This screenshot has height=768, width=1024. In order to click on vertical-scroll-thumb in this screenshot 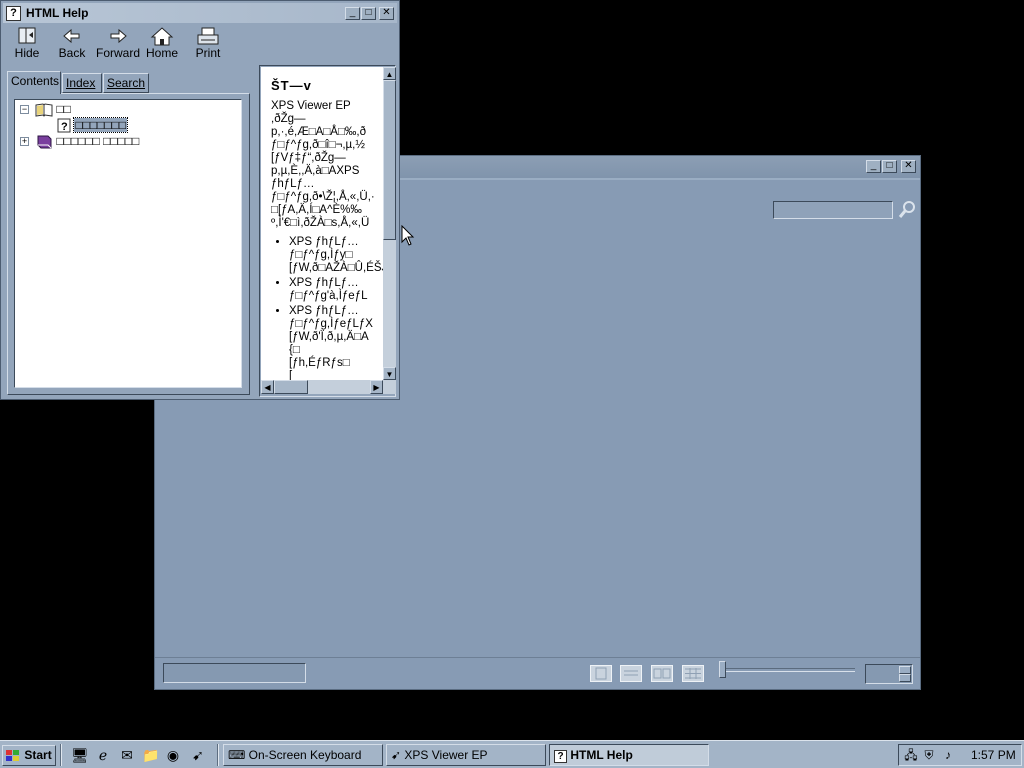, I will do `click(389, 160)`.